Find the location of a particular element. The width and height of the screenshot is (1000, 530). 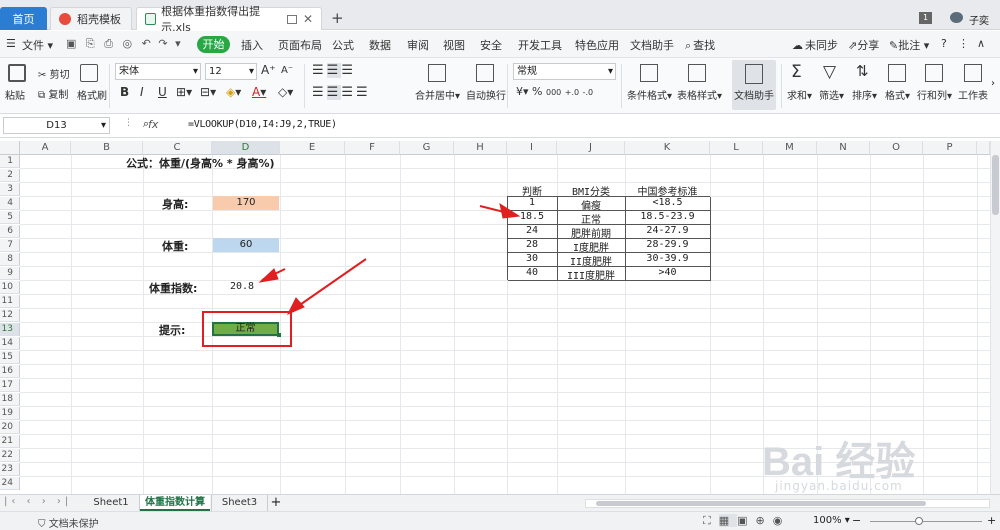

fx-icon: fx is located at coordinates (153, 124).